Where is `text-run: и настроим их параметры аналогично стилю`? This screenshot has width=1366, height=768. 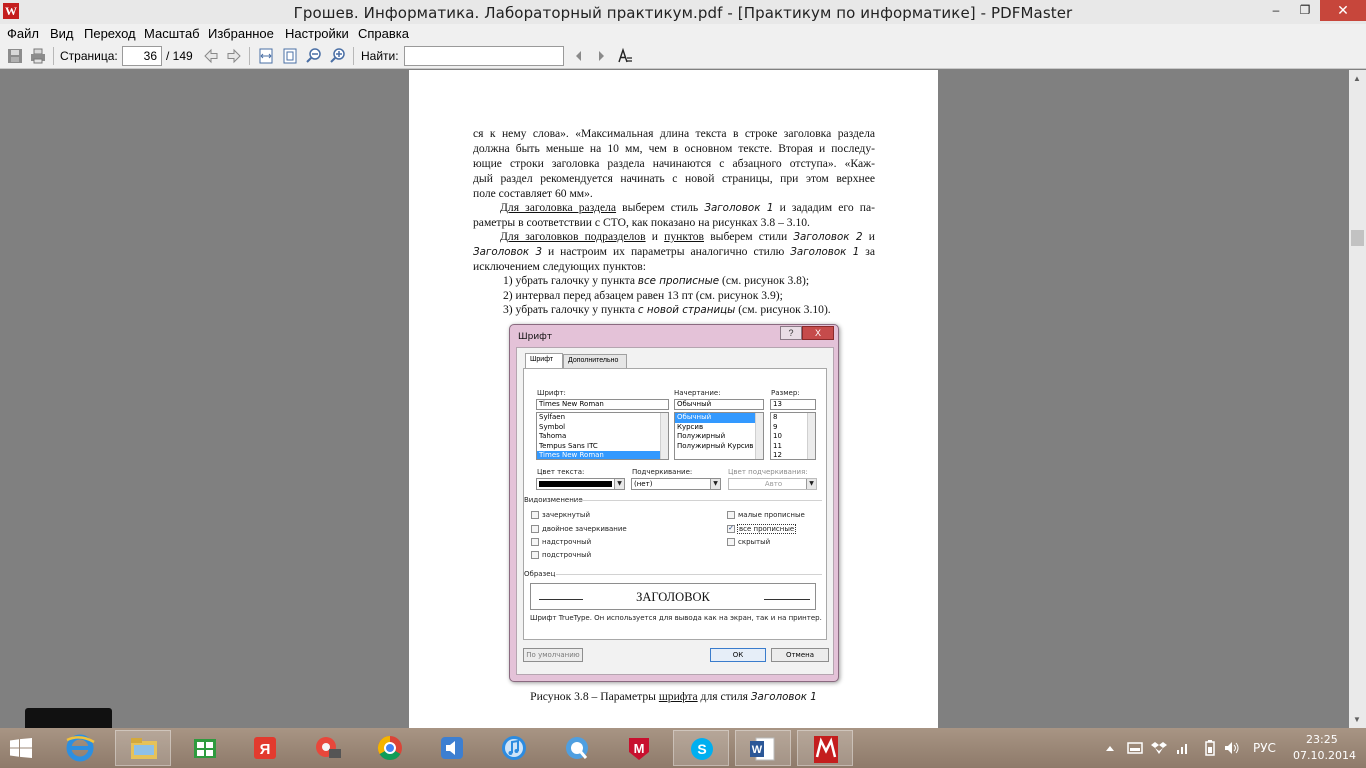
text-run: и настроим их параметры аналогично стилю is located at coordinates (666, 251).